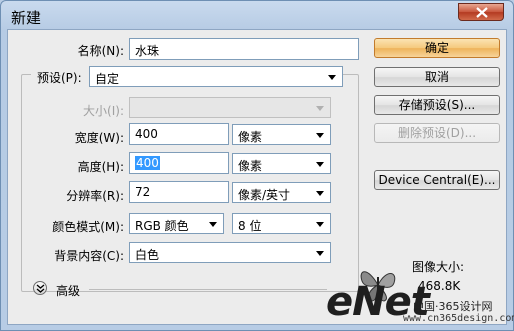 Image resolution: width=514 pixels, height=331 pixels. I want to click on image-size-label: 图像大小:, so click(438, 267).